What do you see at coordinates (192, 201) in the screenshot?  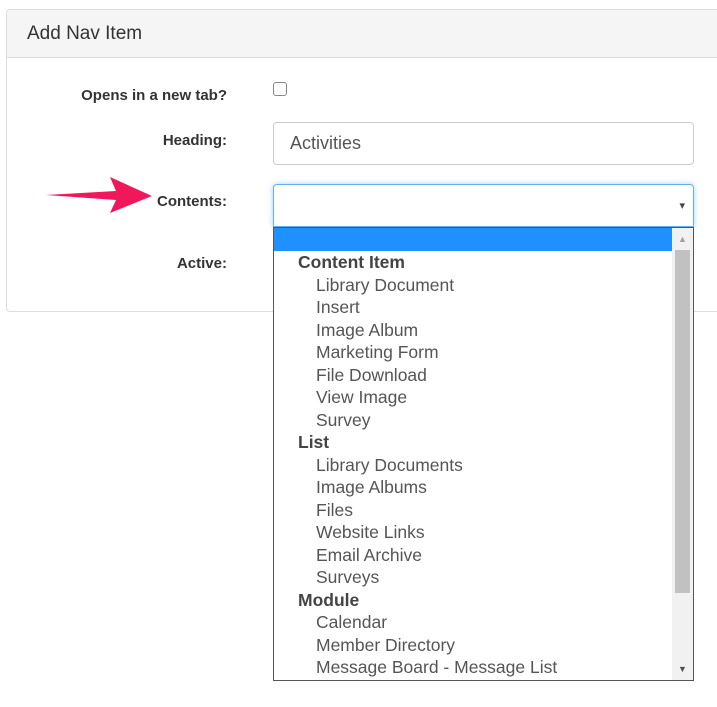 I see `contents-label: Contents:` at bounding box center [192, 201].